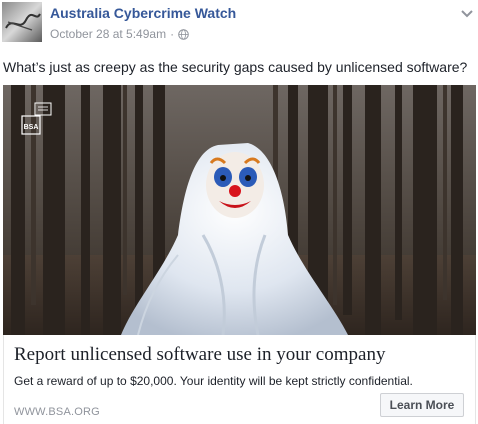 This screenshot has width=478, height=424. What do you see at coordinates (143, 13) in the screenshot?
I see `page-name-link: Australia Cybercrime Watch` at bounding box center [143, 13].